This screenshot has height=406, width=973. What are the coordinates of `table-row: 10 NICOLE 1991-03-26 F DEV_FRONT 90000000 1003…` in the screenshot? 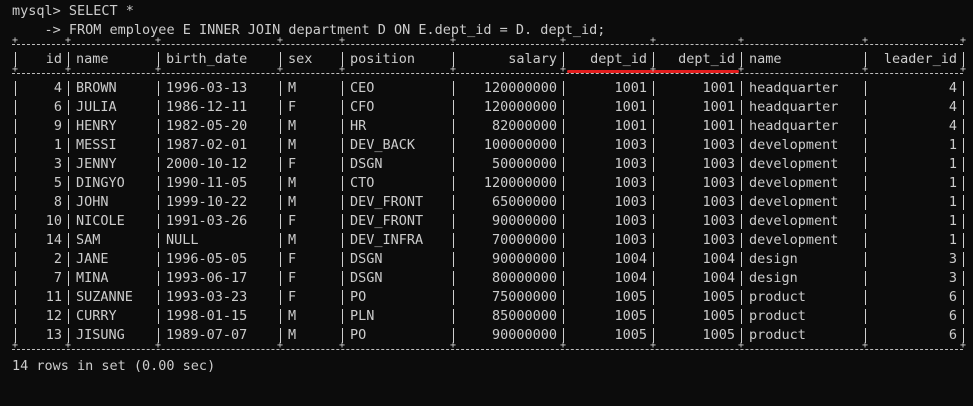 It's located at (489, 221).